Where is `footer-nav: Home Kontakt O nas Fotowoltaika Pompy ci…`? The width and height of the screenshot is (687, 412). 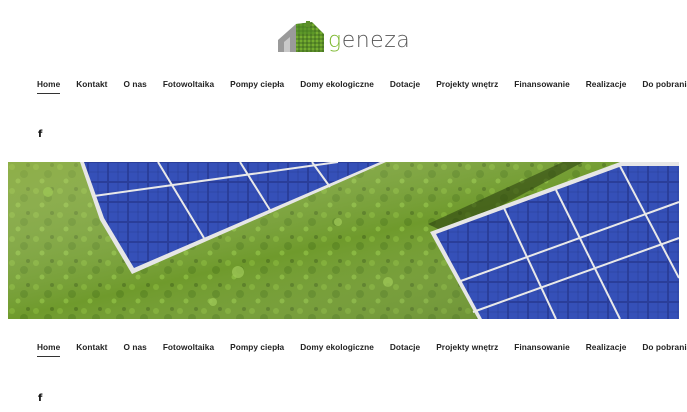 footer-nav: Home Kontakt O nas Fotowoltaika Pompy ci… is located at coordinates (362, 348).